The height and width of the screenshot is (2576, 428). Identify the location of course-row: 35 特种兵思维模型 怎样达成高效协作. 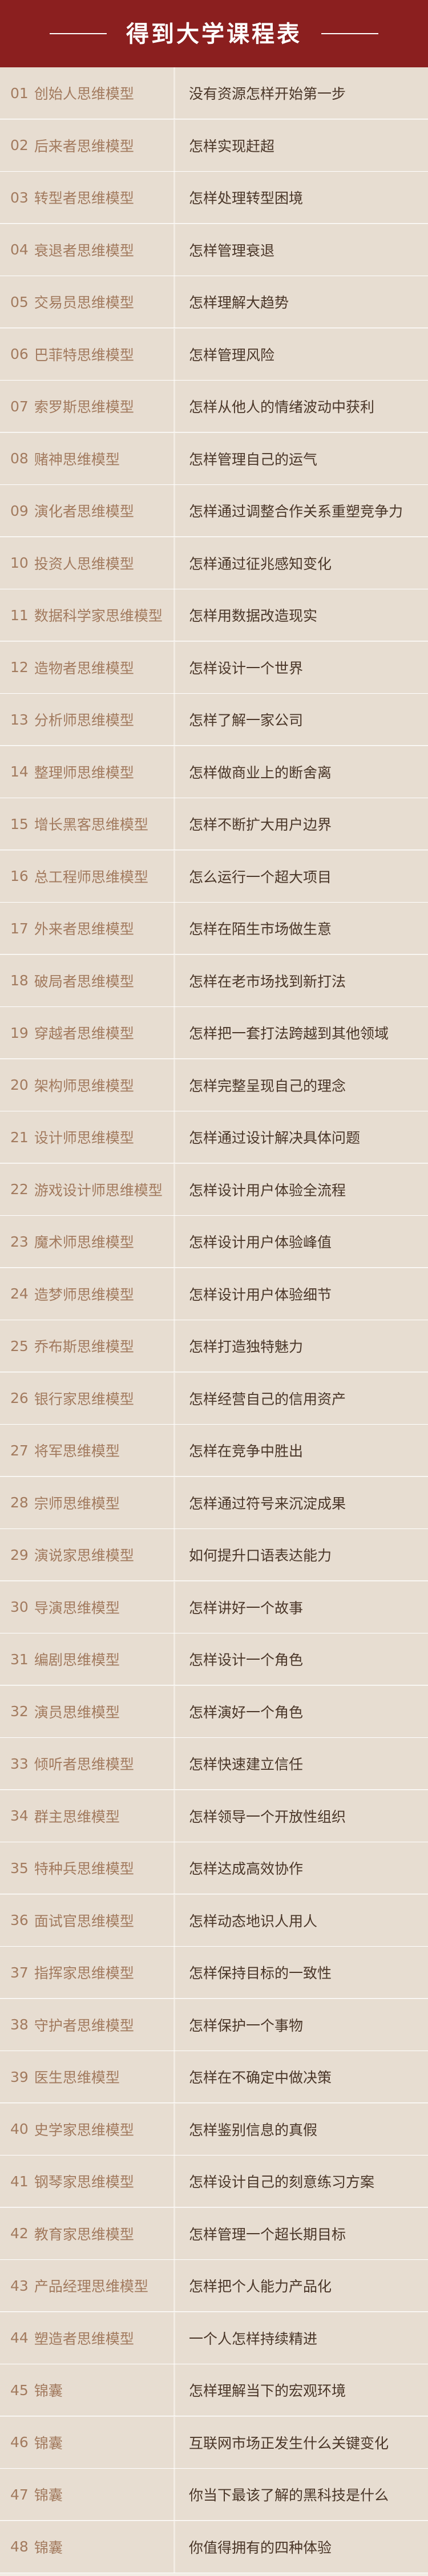
(214, 1868).